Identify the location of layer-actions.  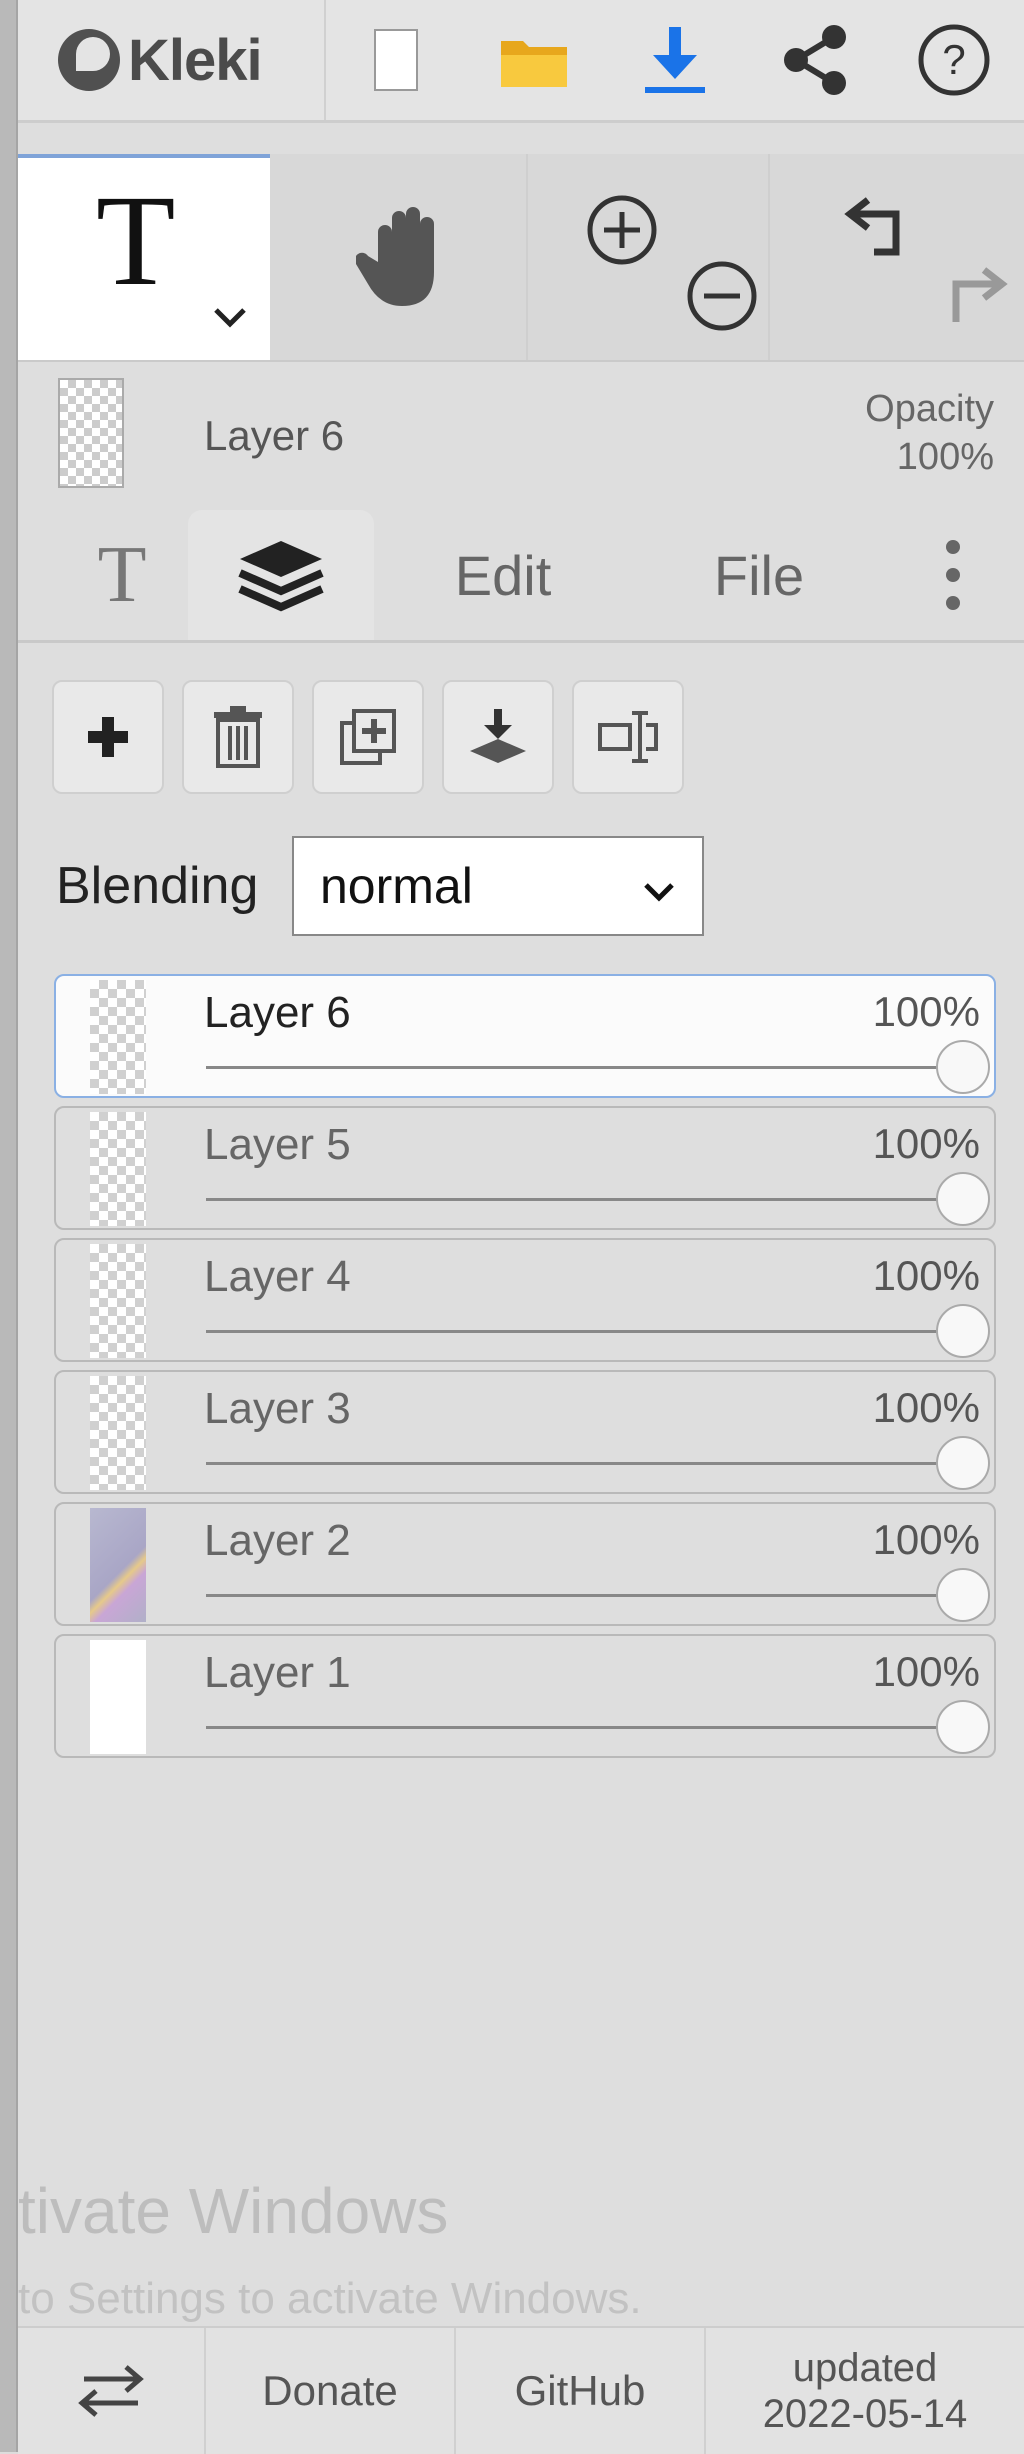
(368, 737).